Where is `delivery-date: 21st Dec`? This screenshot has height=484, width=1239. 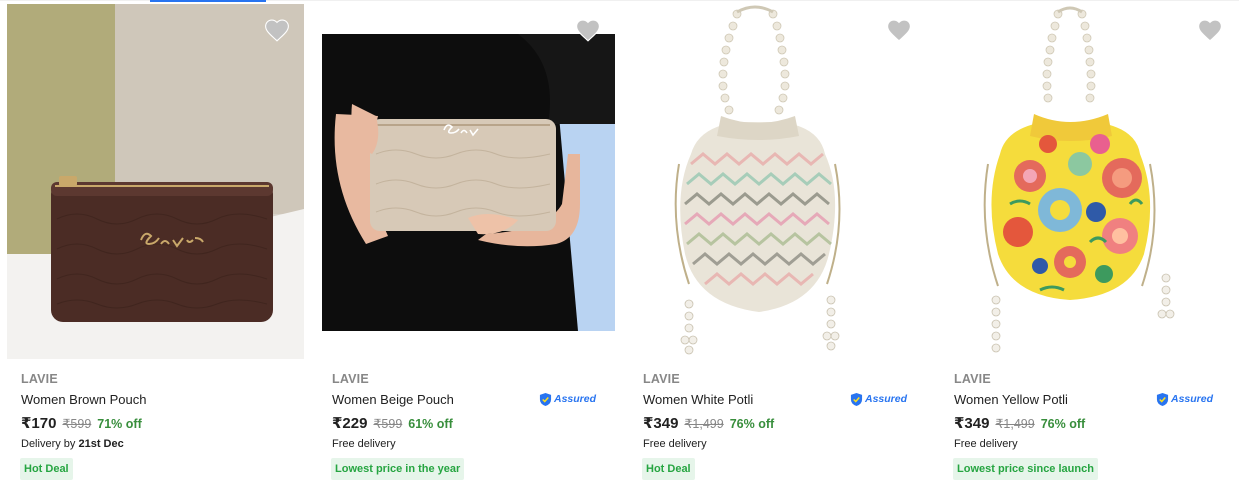 delivery-date: 21st Dec is located at coordinates (101, 444).